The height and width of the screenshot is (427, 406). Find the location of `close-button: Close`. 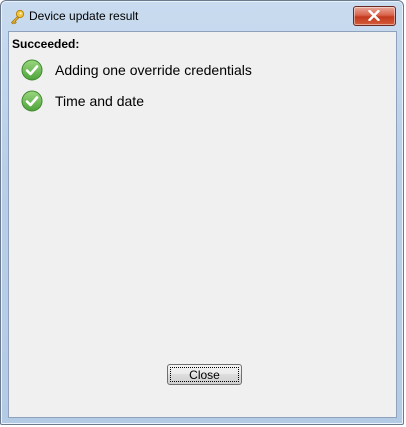

close-button: Close is located at coordinates (204, 374).